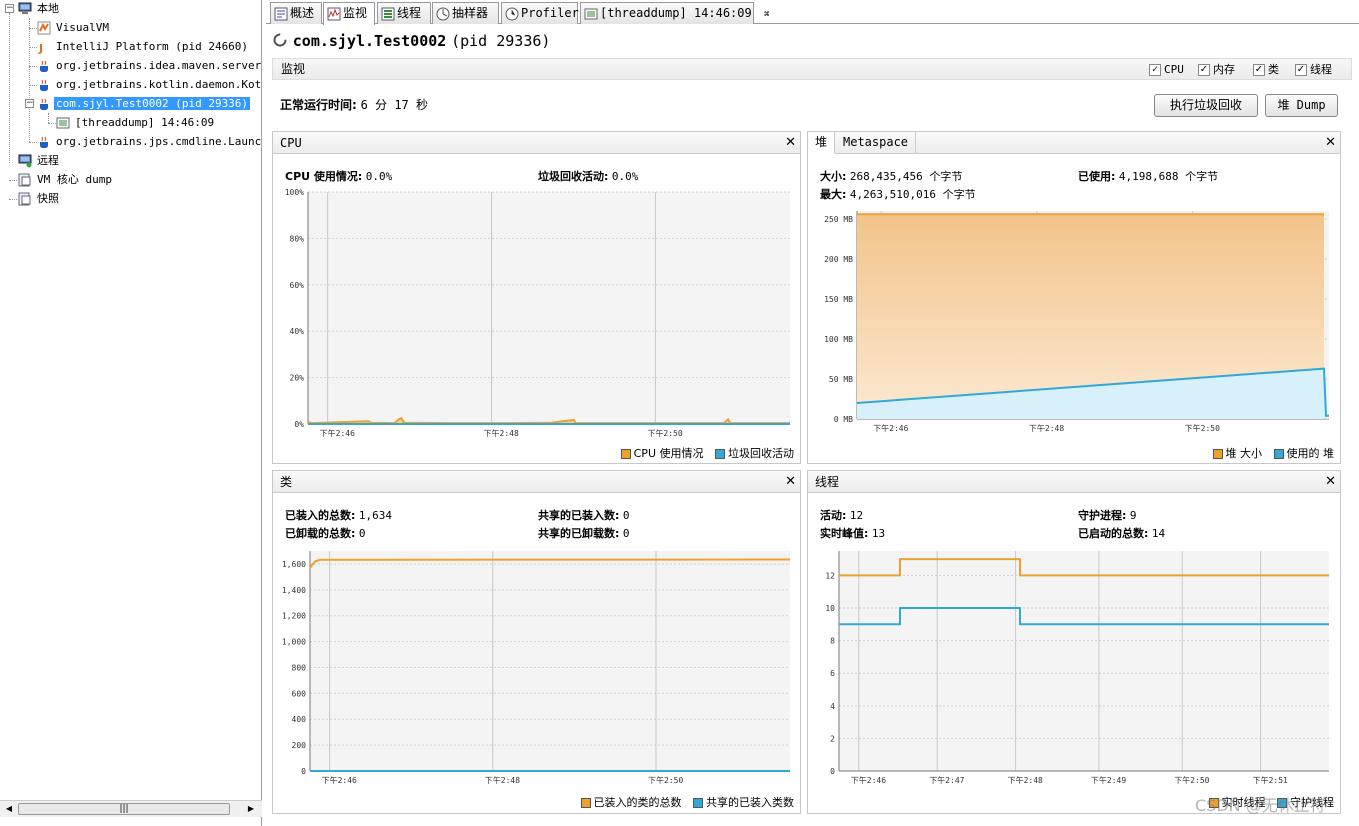 The image size is (1359, 826). Describe the element at coordinates (1266, 70) in the screenshot. I see `classes-checkbox: ✓ 类` at that location.